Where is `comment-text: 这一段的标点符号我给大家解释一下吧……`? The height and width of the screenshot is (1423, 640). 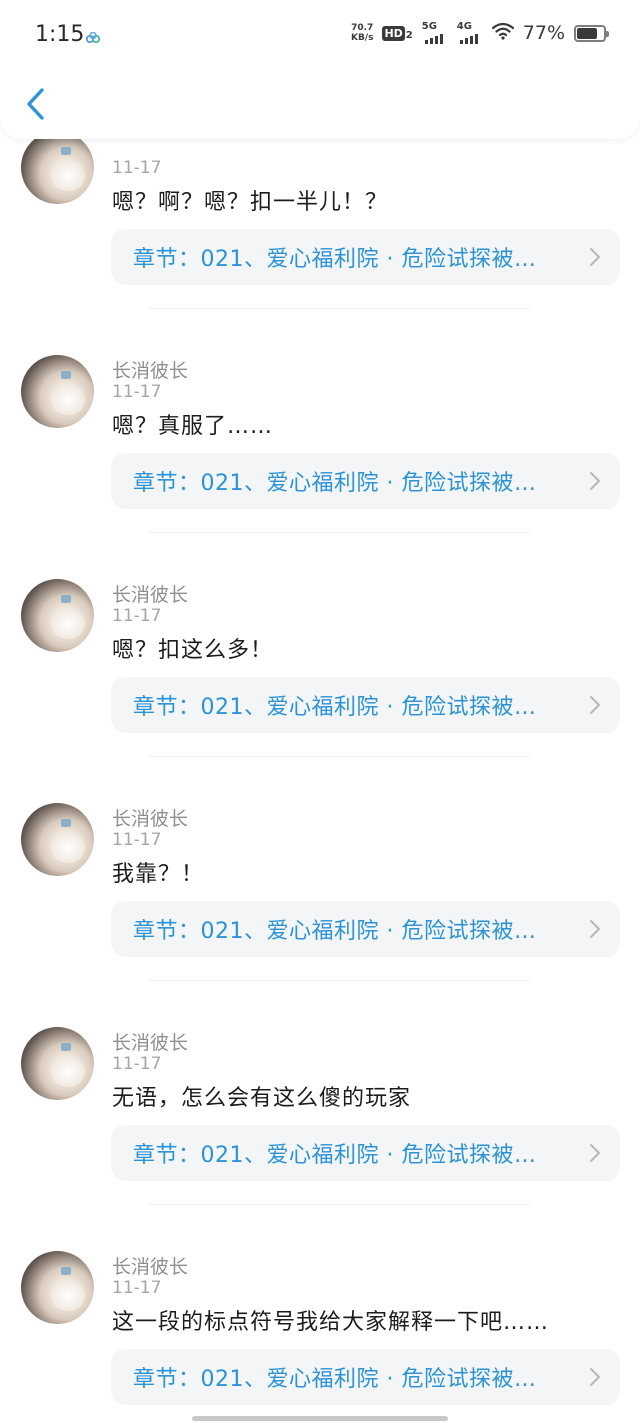 comment-text: 这一段的标点符号我给大家解释一下吧…… is located at coordinates (331, 1322).